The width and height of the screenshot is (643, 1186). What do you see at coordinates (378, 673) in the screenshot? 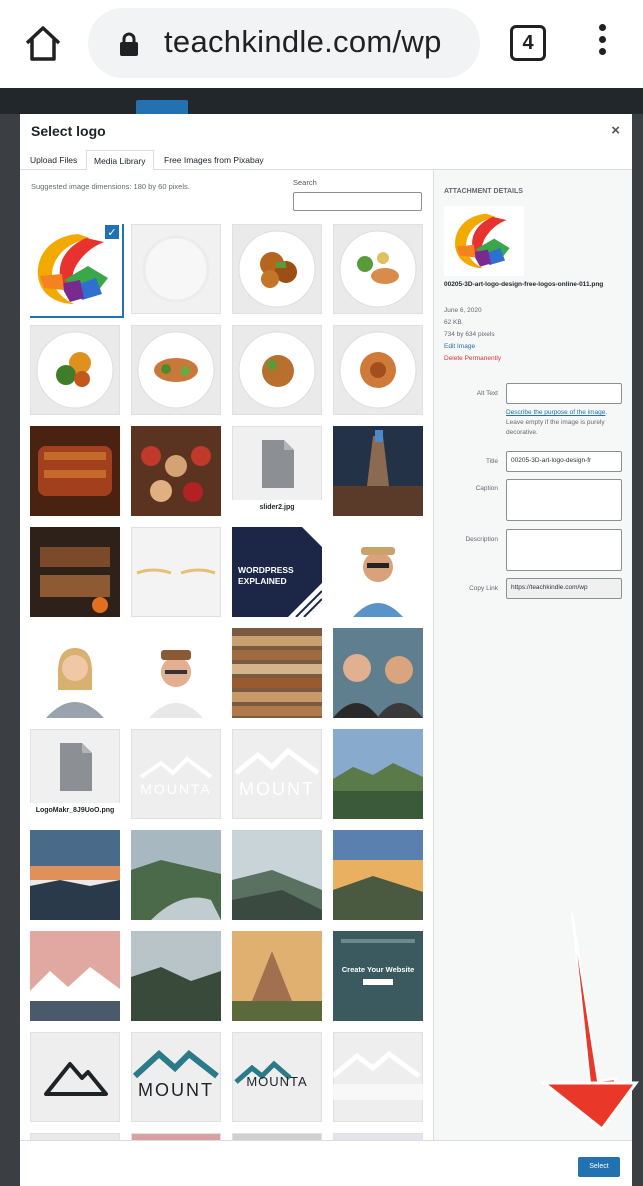
I see `media-item-two-men` at bounding box center [378, 673].